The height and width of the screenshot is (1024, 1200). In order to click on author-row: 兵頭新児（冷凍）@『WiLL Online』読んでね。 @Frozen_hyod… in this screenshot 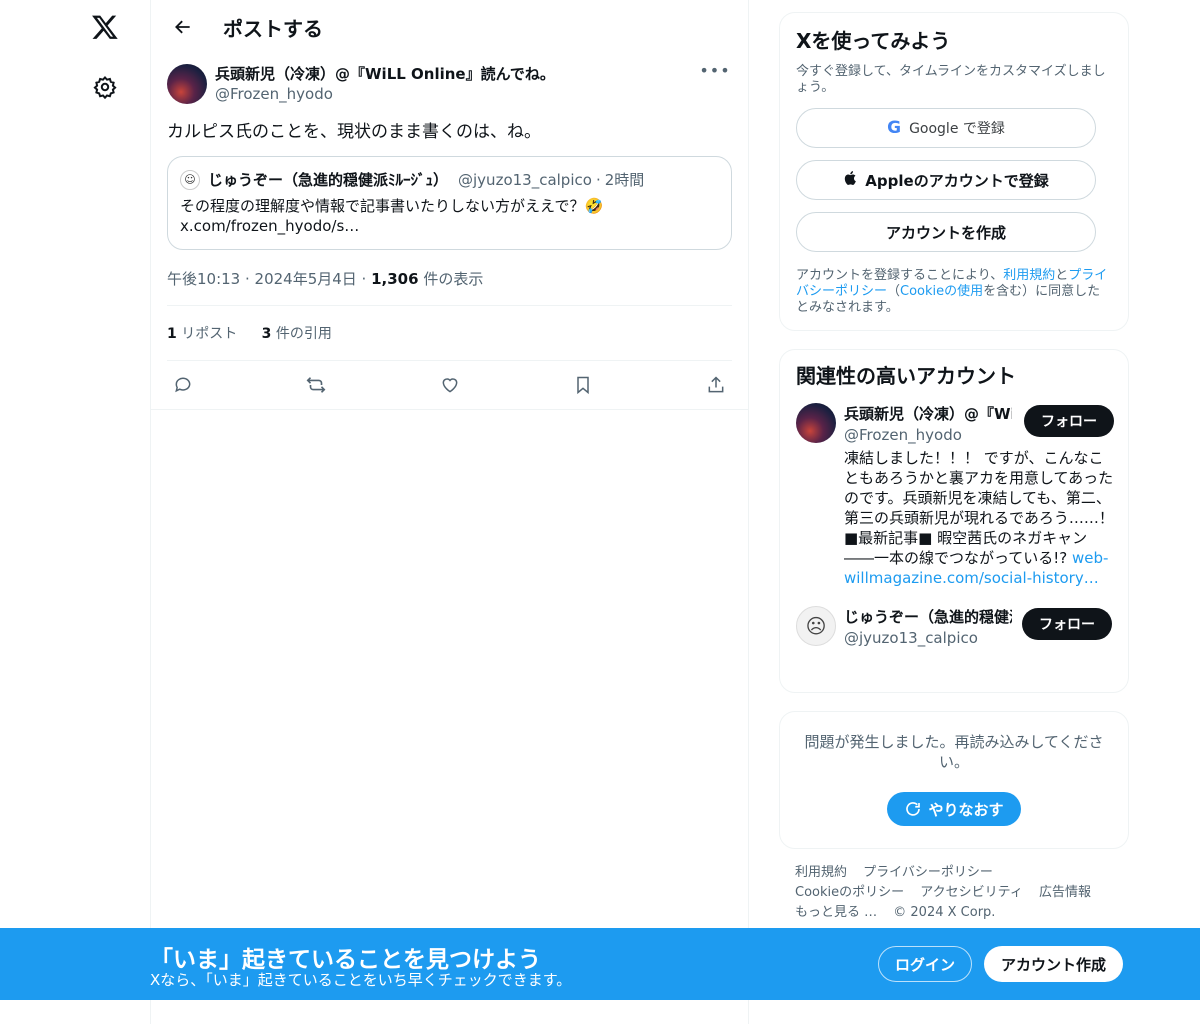, I will do `click(449, 83)`.